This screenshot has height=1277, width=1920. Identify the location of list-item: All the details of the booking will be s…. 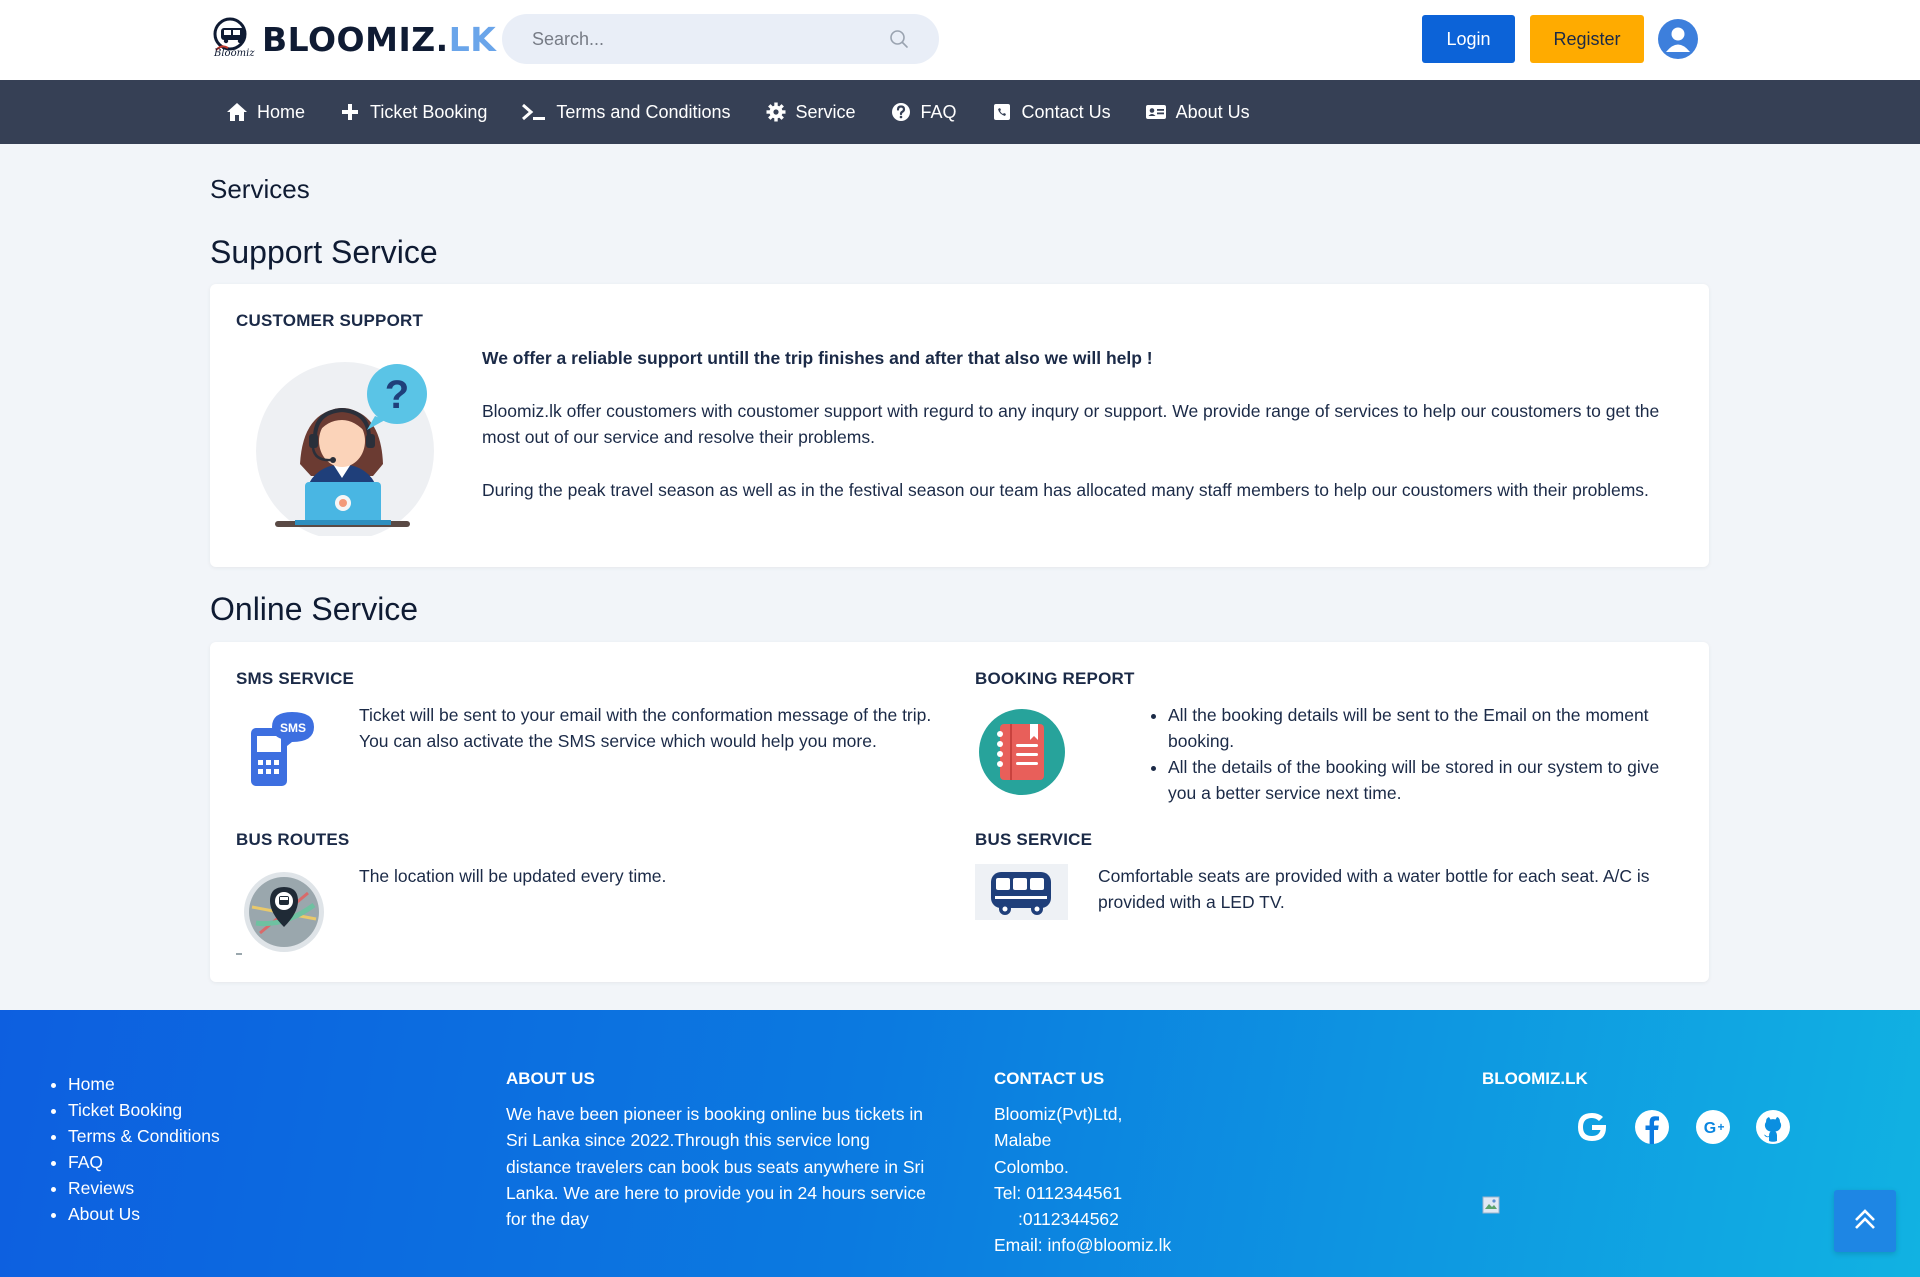
(1427, 780).